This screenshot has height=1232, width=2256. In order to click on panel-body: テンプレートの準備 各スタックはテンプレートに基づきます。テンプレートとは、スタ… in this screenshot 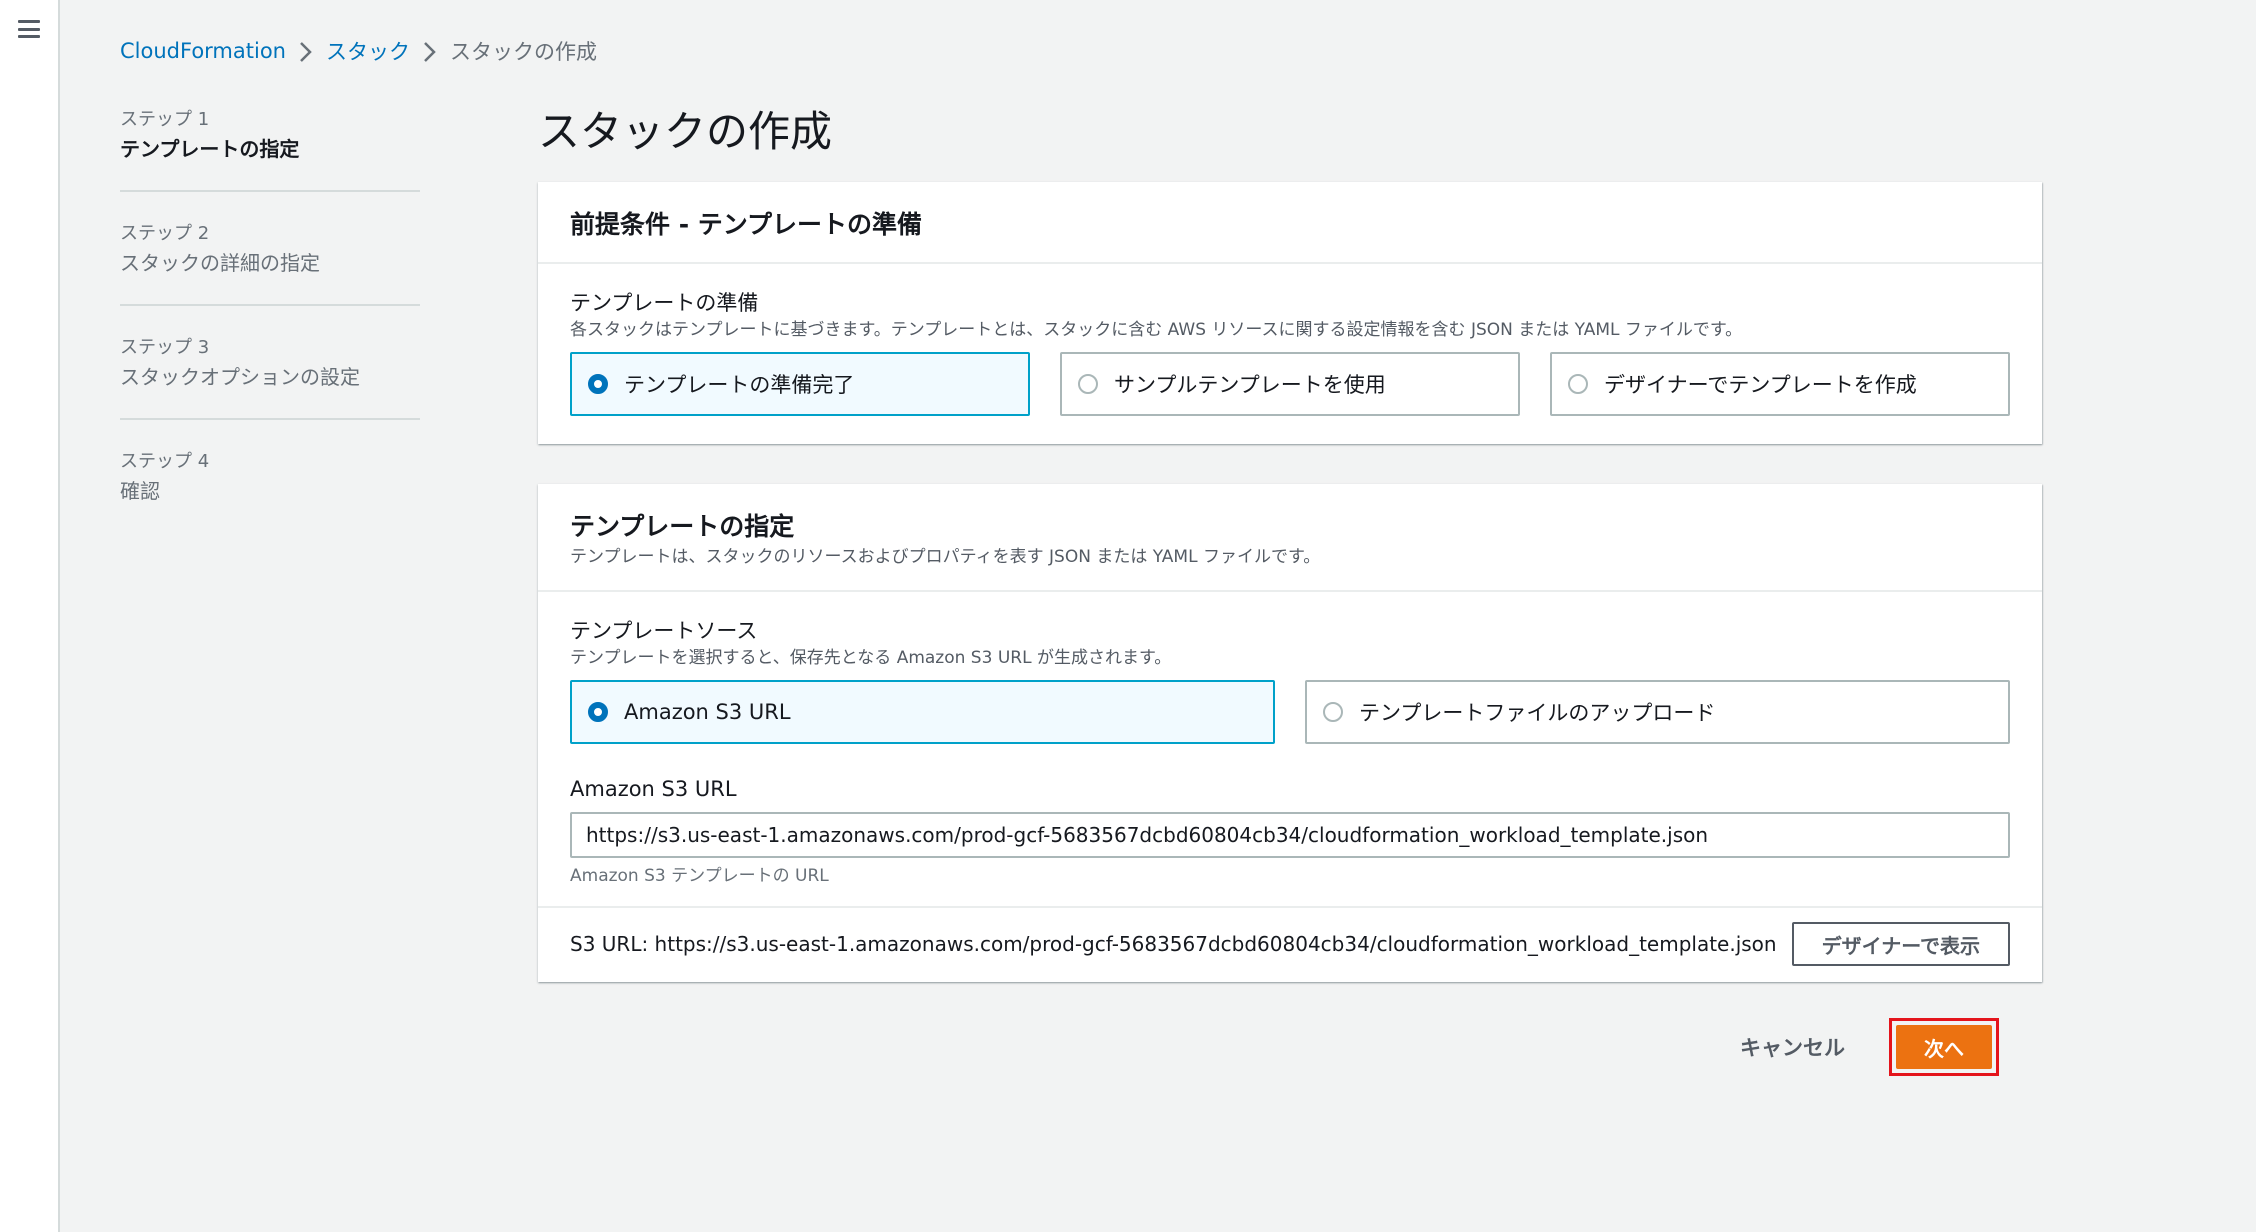, I will do `click(1290, 354)`.